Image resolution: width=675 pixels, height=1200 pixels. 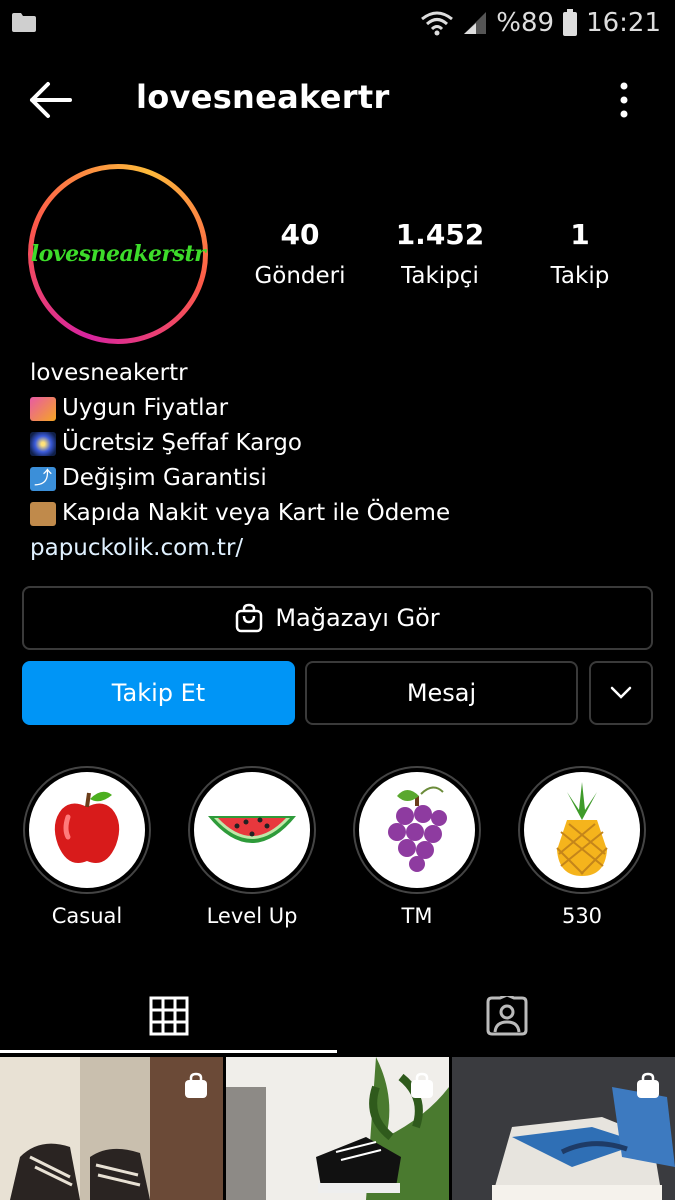 I want to click on status-bar: %89 16:21, so click(x=337, y=23).